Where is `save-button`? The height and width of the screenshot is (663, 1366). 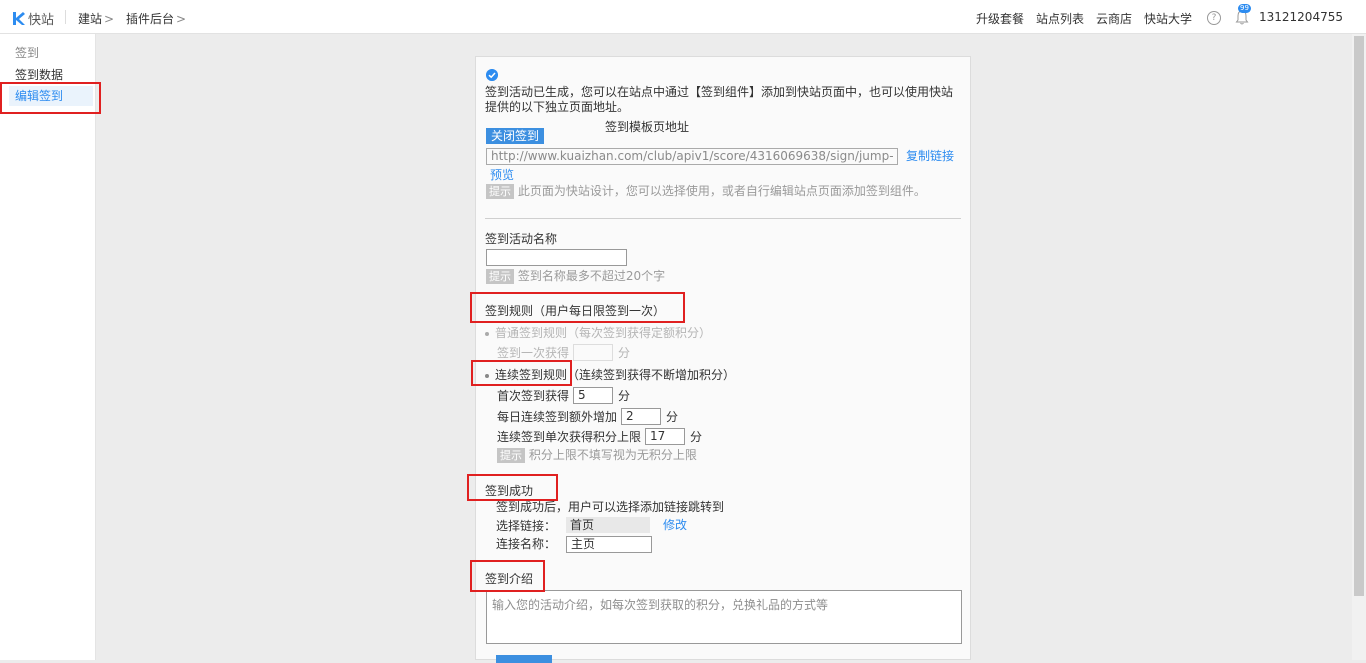
save-button is located at coordinates (524, 659).